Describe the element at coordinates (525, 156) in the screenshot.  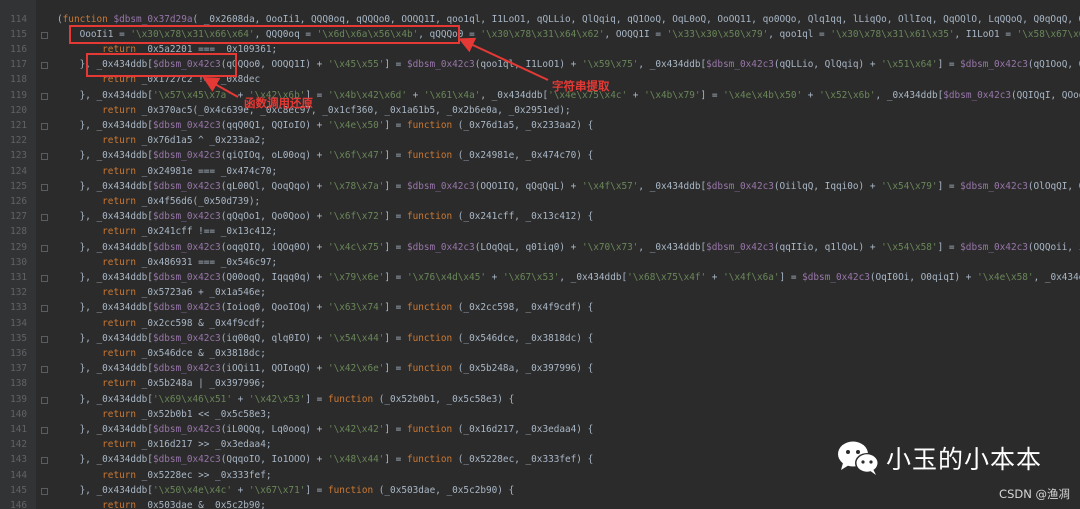
I see `code-token: (_0x24981e, _0x474c70) {` at that location.